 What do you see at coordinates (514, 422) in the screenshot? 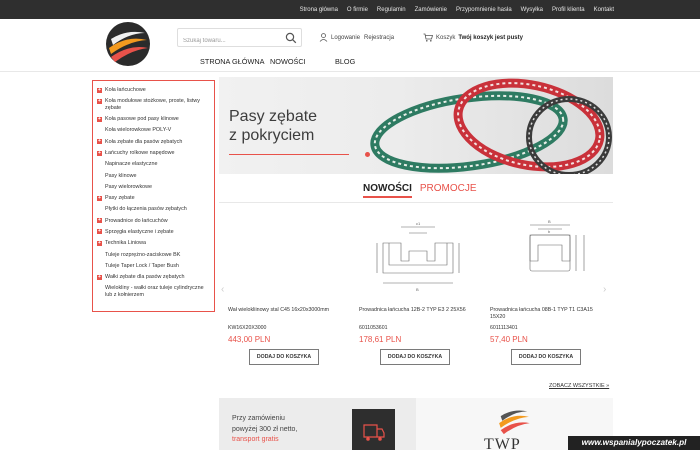
I see `brand-logo` at bounding box center [514, 422].